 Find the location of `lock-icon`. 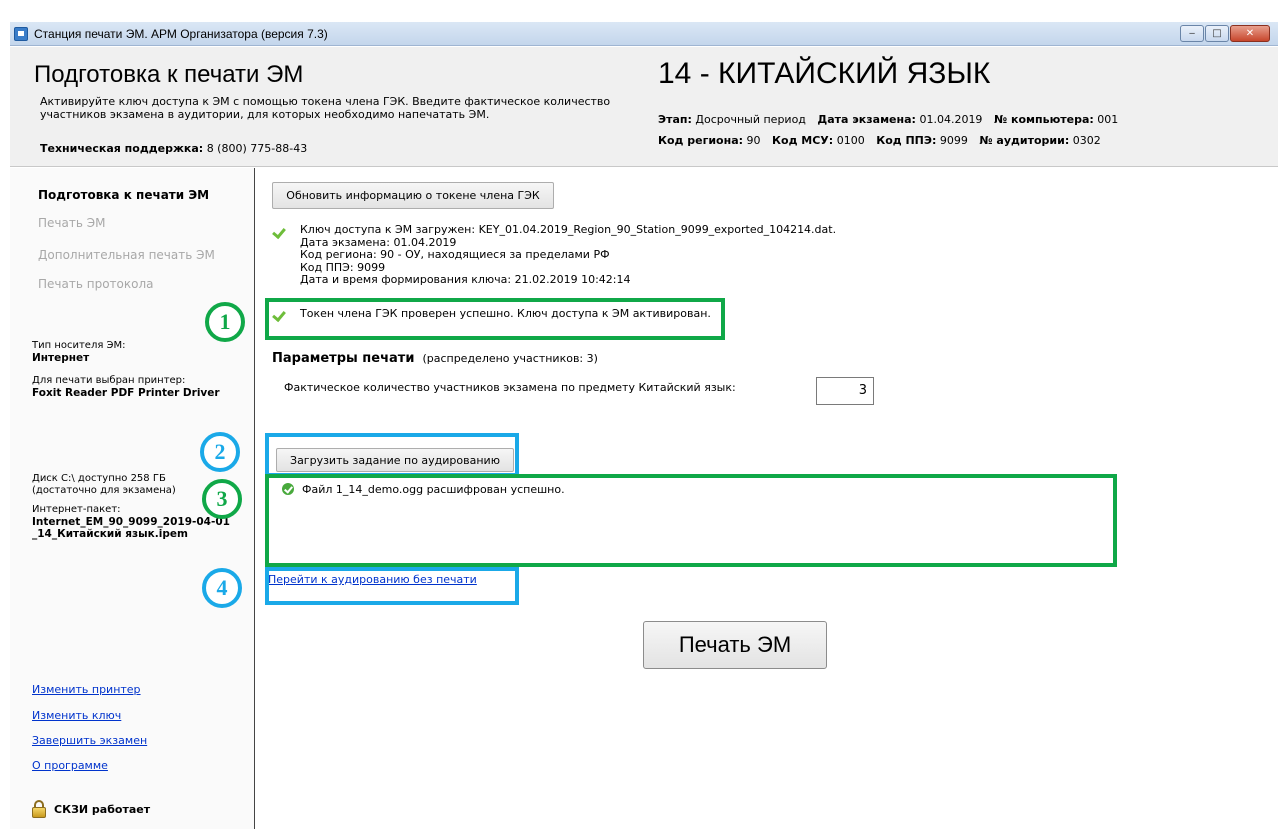

lock-icon is located at coordinates (39, 809).